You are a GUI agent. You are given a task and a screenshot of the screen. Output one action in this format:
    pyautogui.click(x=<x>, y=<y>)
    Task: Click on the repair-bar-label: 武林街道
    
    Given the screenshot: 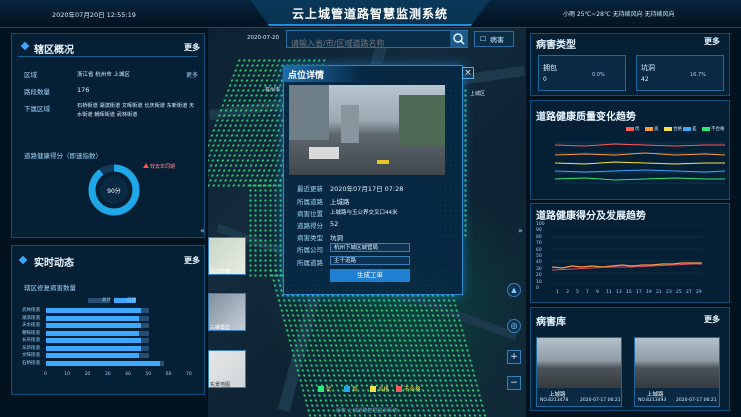 What is the action you would take?
    pyautogui.click(x=31, y=310)
    